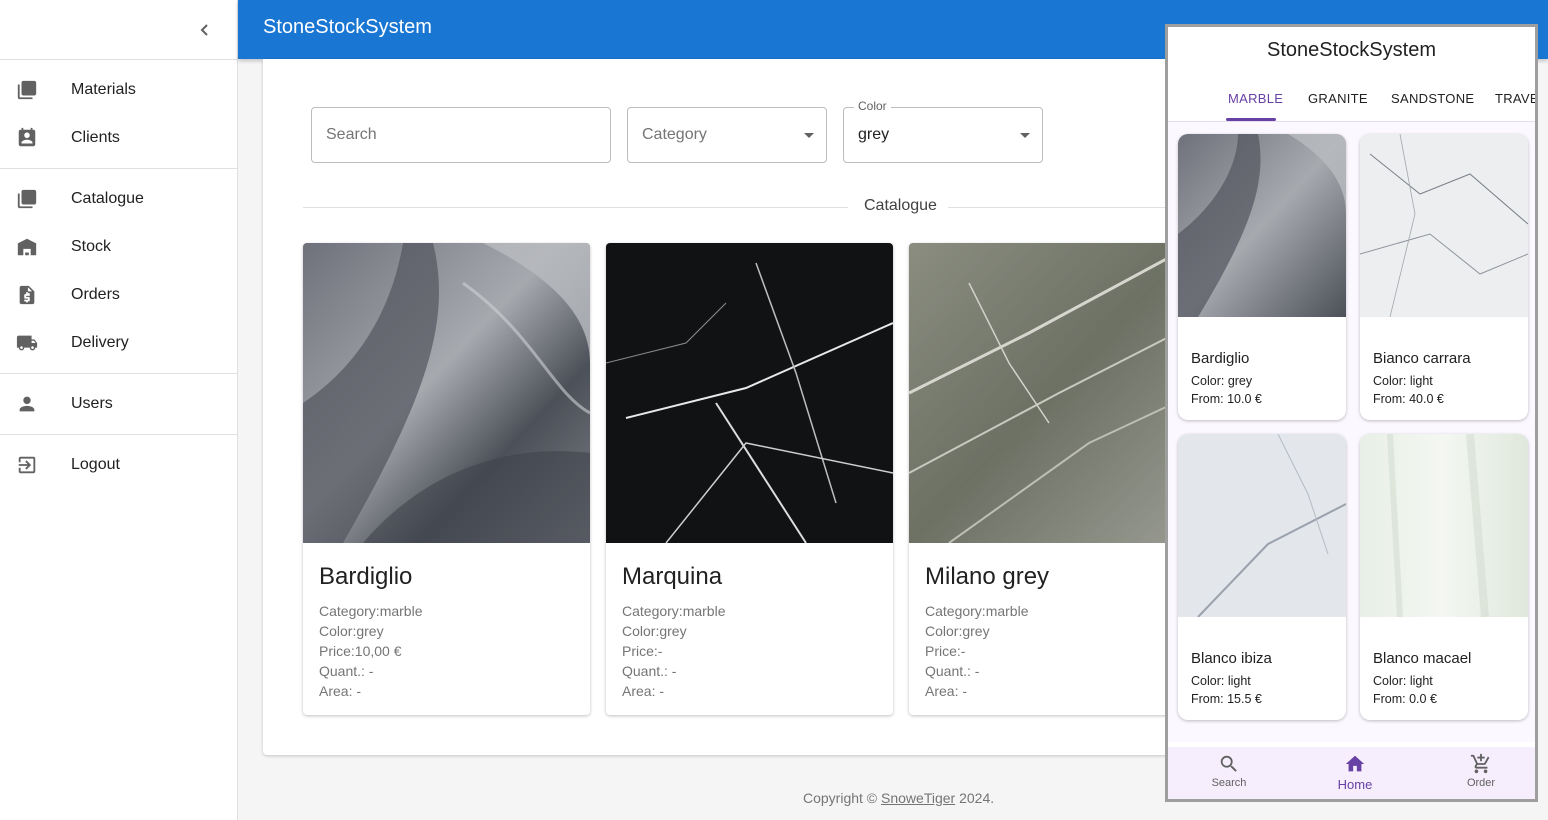 The height and width of the screenshot is (820, 1548). I want to click on truck-icon, so click(27, 343).